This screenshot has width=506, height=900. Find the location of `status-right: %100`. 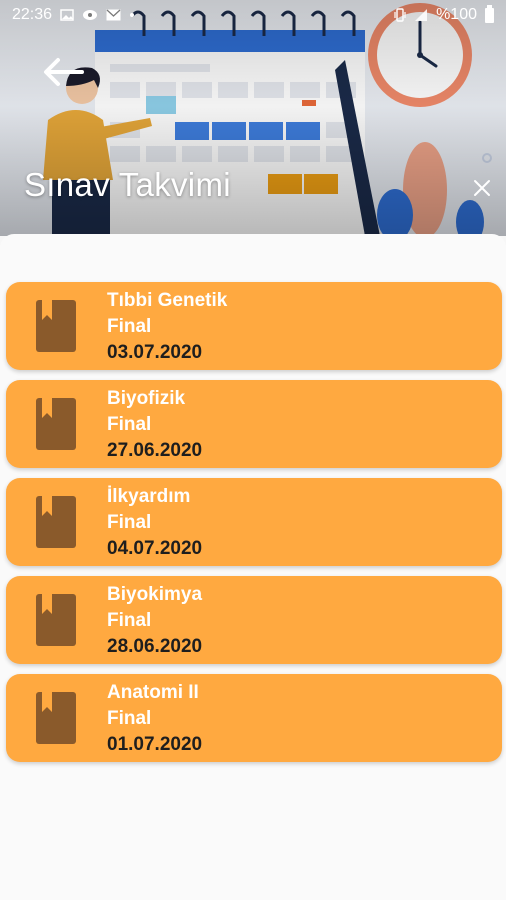

status-right: %100 is located at coordinates (444, 14).